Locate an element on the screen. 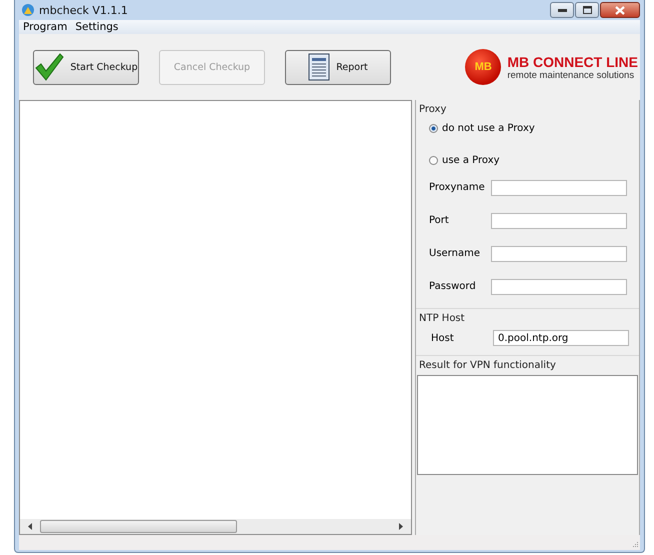 This screenshot has width=654, height=555. menu-item: Program is located at coordinates (45, 27).